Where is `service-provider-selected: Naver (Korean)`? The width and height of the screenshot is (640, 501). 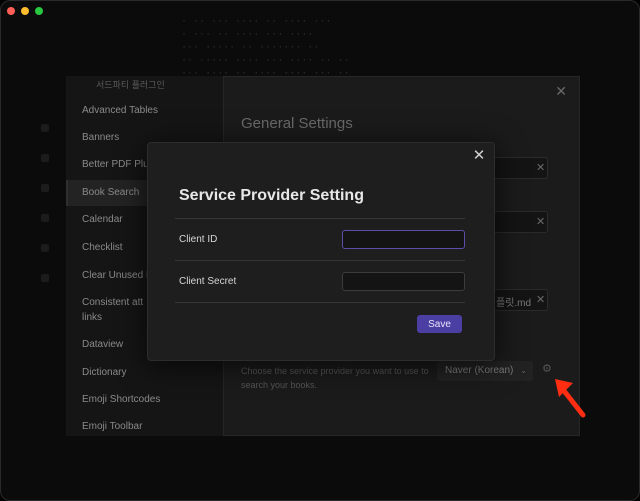 service-provider-selected: Naver (Korean) is located at coordinates (479, 370).